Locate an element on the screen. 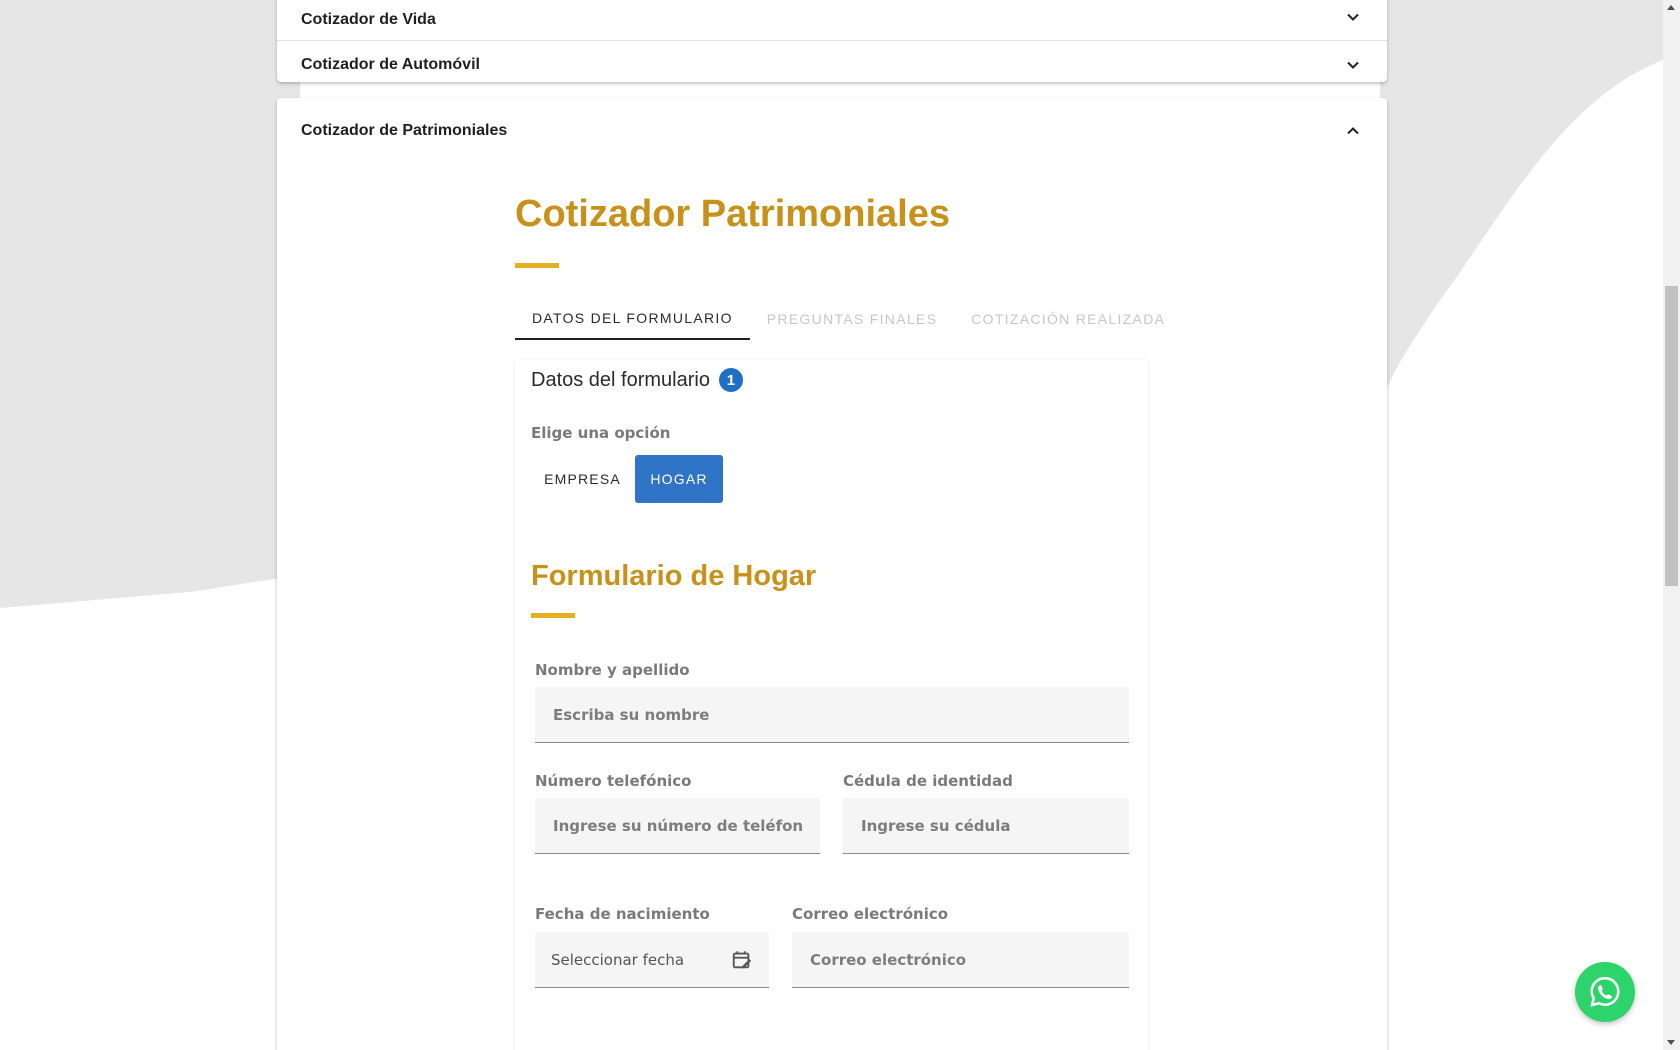 This screenshot has width=1680, height=1050. birth-date-label: Fecha de nacimiento is located at coordinates (622, 914).